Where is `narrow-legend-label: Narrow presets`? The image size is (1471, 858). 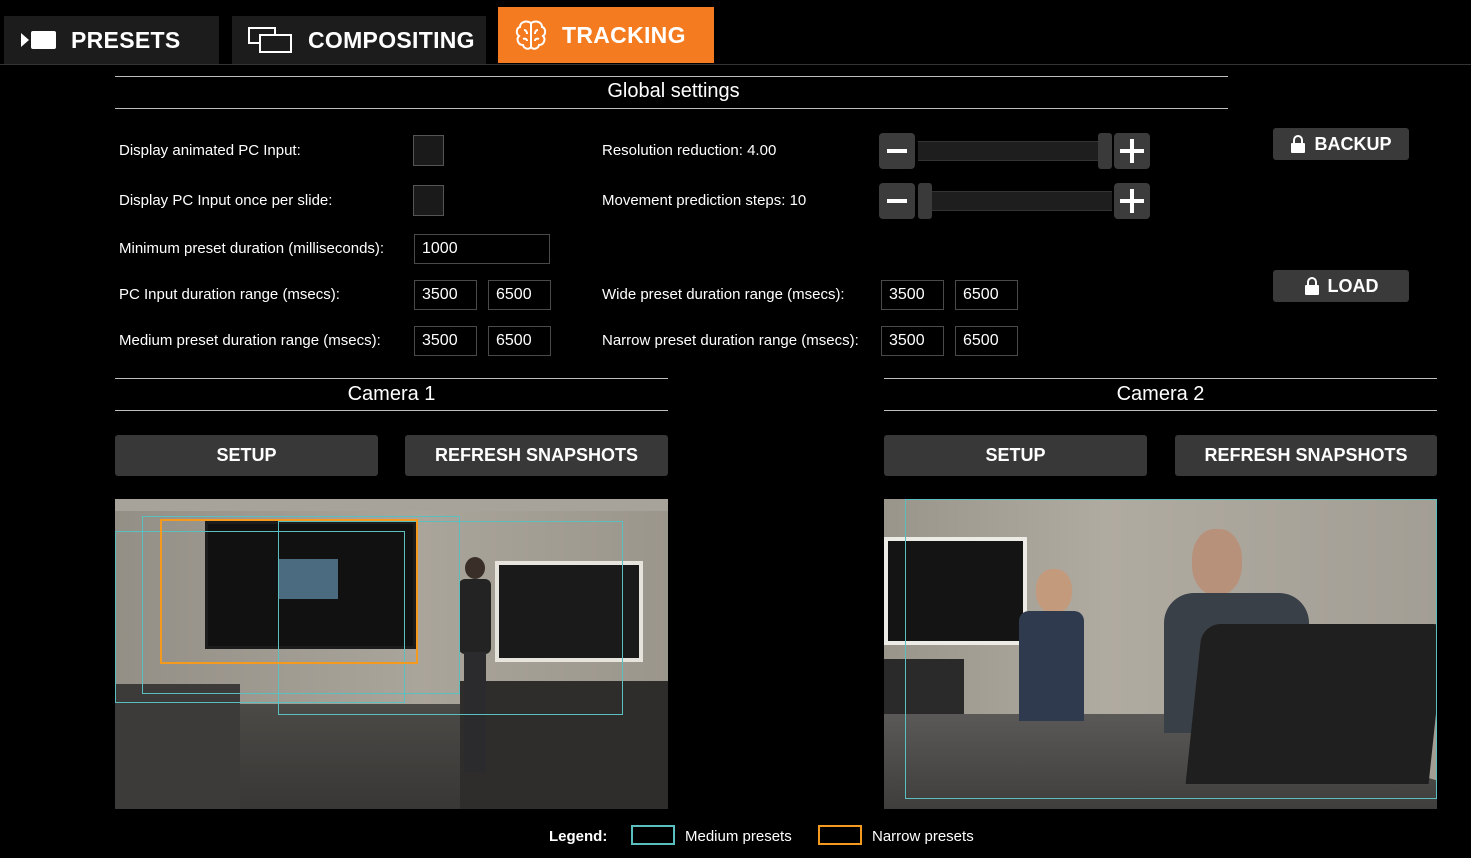 narrow-legend-label: Narrow presets is located at coordinates (923, 836).